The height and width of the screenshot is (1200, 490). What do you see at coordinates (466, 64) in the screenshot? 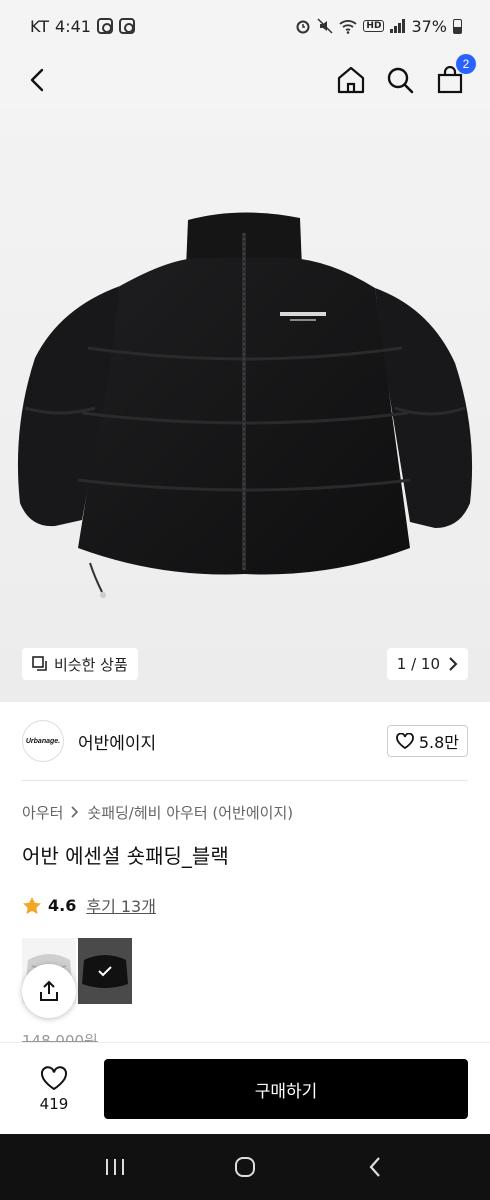
I see `cart-count-badge: 2` at bounding box center [466, 64].